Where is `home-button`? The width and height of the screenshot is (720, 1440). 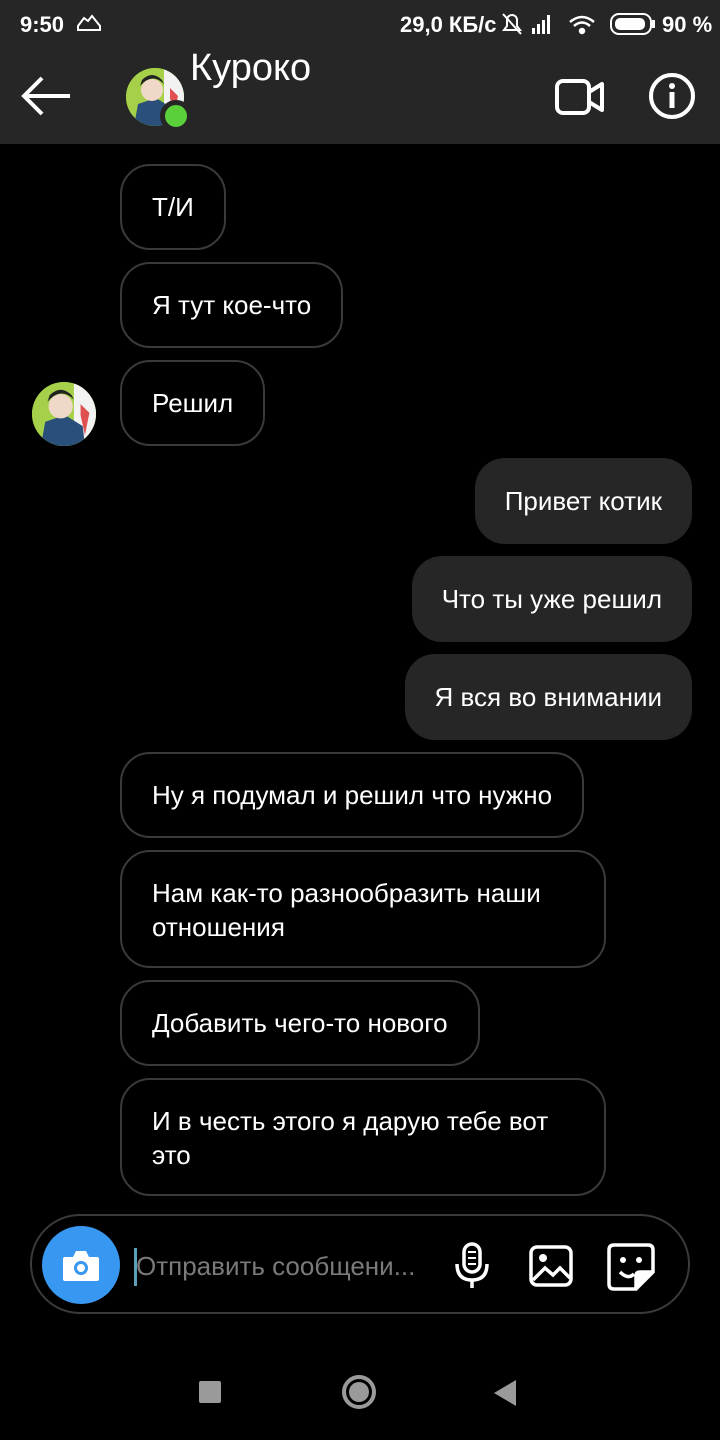 home-button is located at coordinates (359, 1392).